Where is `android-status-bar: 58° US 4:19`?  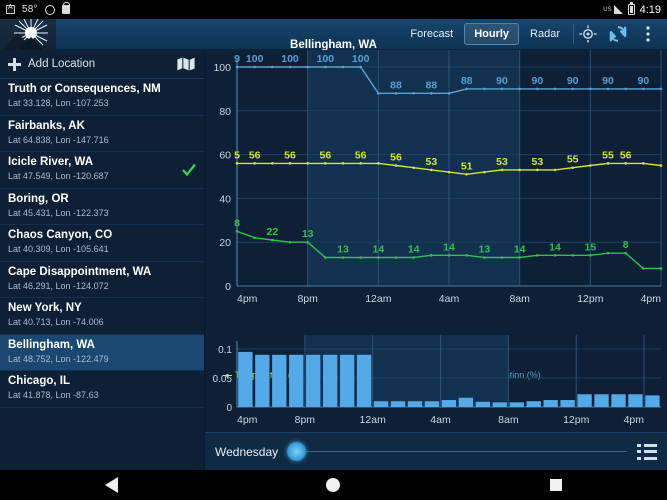 android-status-bar: 58° US 4:19 is located at coordinates (333, 9).